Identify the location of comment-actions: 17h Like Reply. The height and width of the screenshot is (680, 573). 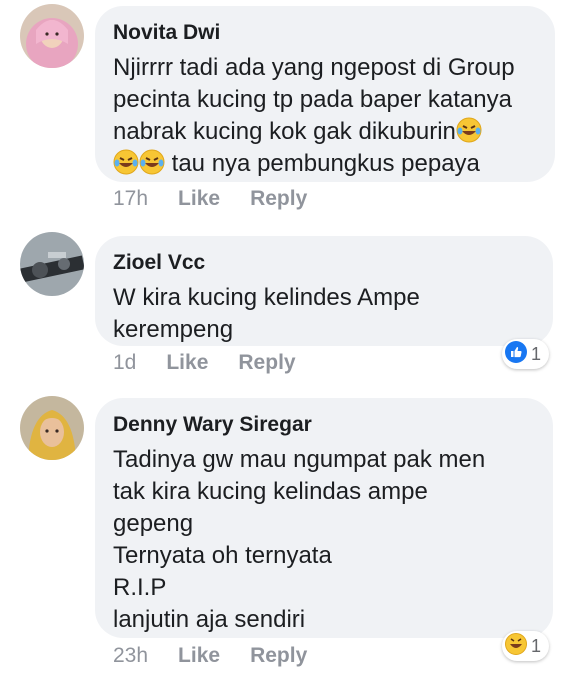
(210, 199).